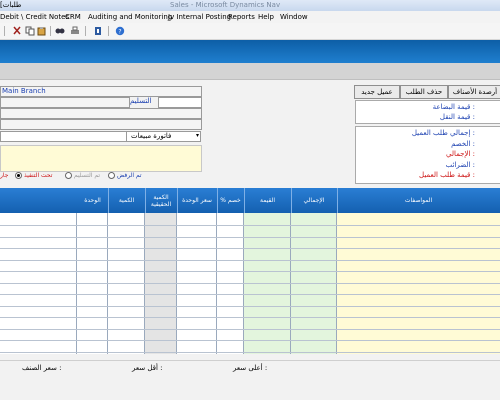  Describe the element at coordinates (38, 175) in the screenshot. I see `radio-in-progress-label: تحت التنفيذ` at that location.